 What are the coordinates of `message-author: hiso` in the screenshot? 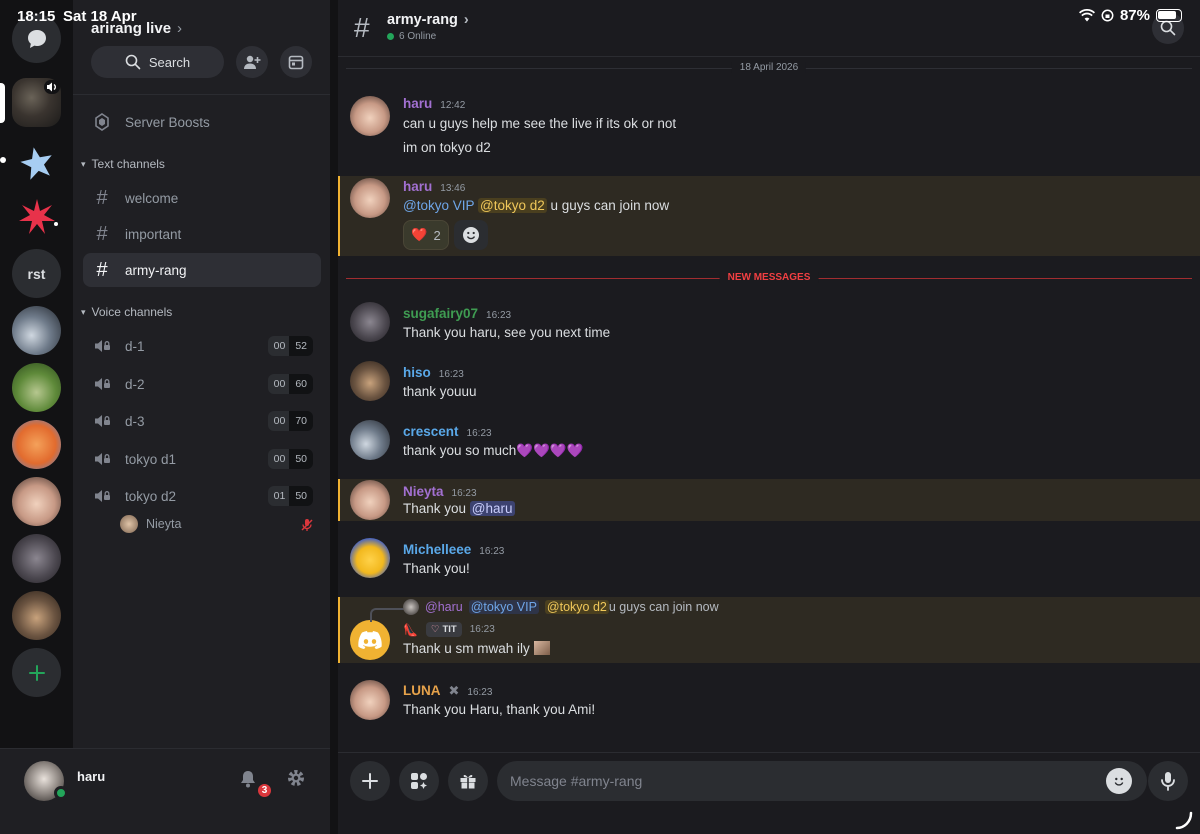 It's located at (417, 372).